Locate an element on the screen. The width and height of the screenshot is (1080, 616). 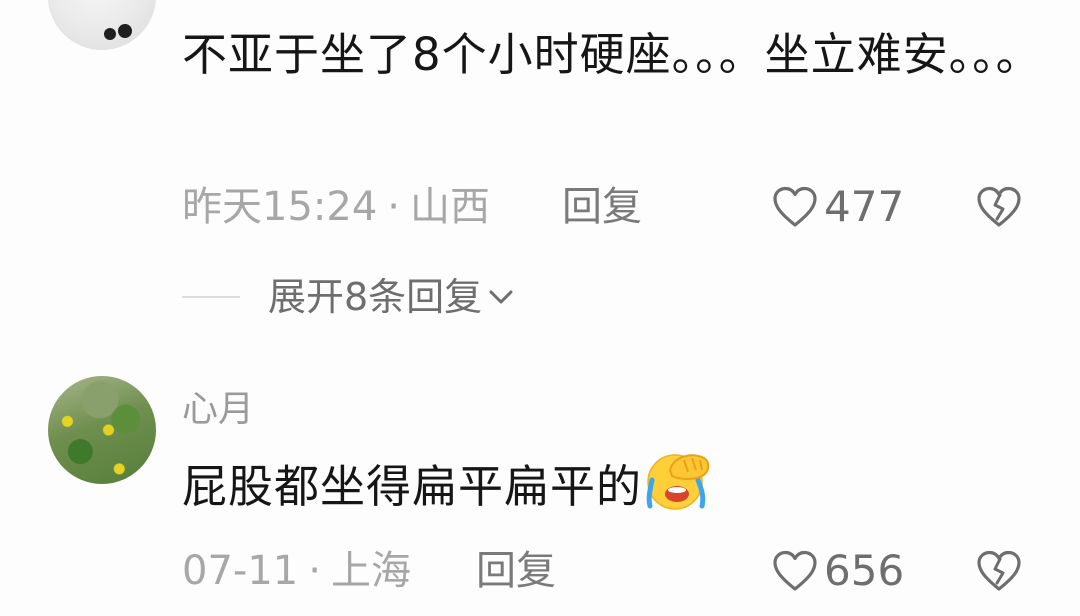
like-count: 477 is located at coordinates (864, 206).